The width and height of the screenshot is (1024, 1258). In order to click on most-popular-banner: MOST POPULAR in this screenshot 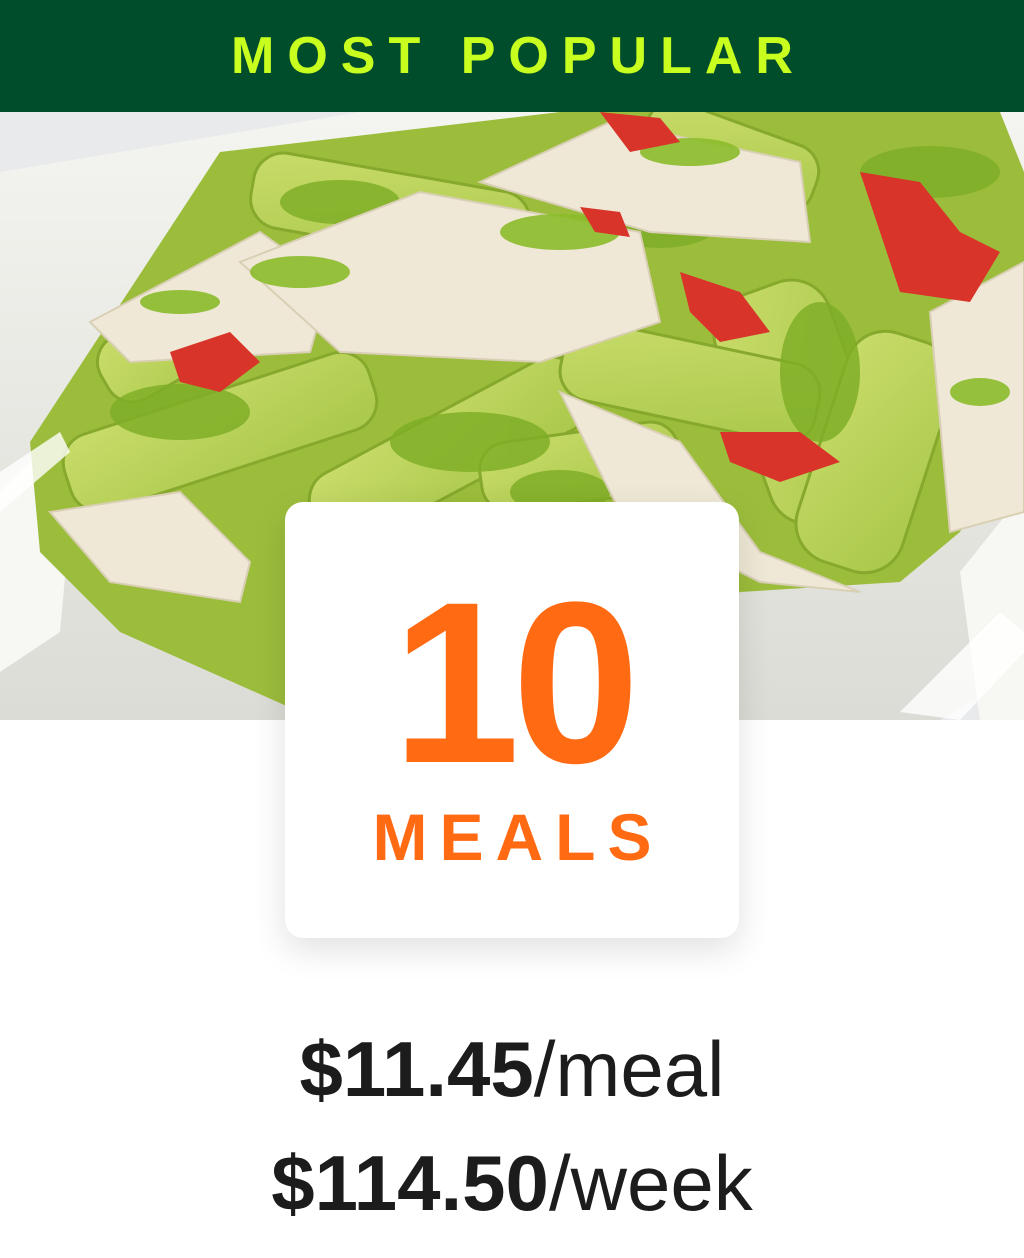, I will do `click(512, 56)`.